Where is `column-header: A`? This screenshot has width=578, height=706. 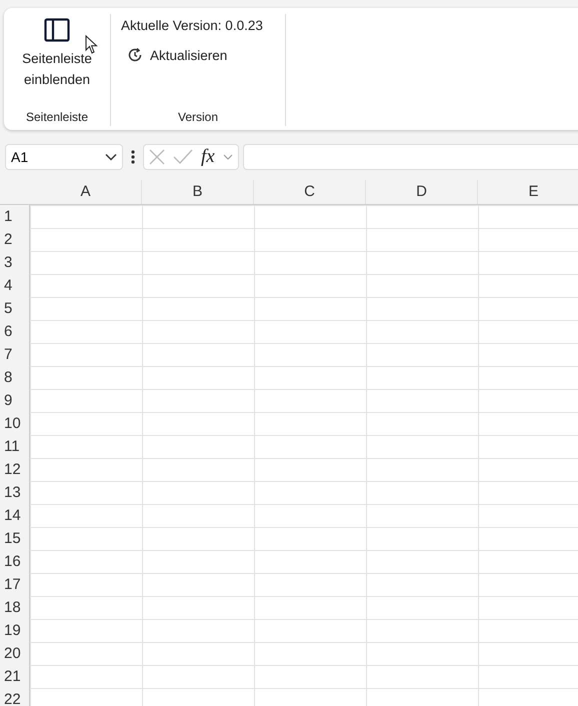 column-header: A is located at coordinates (85, 191).